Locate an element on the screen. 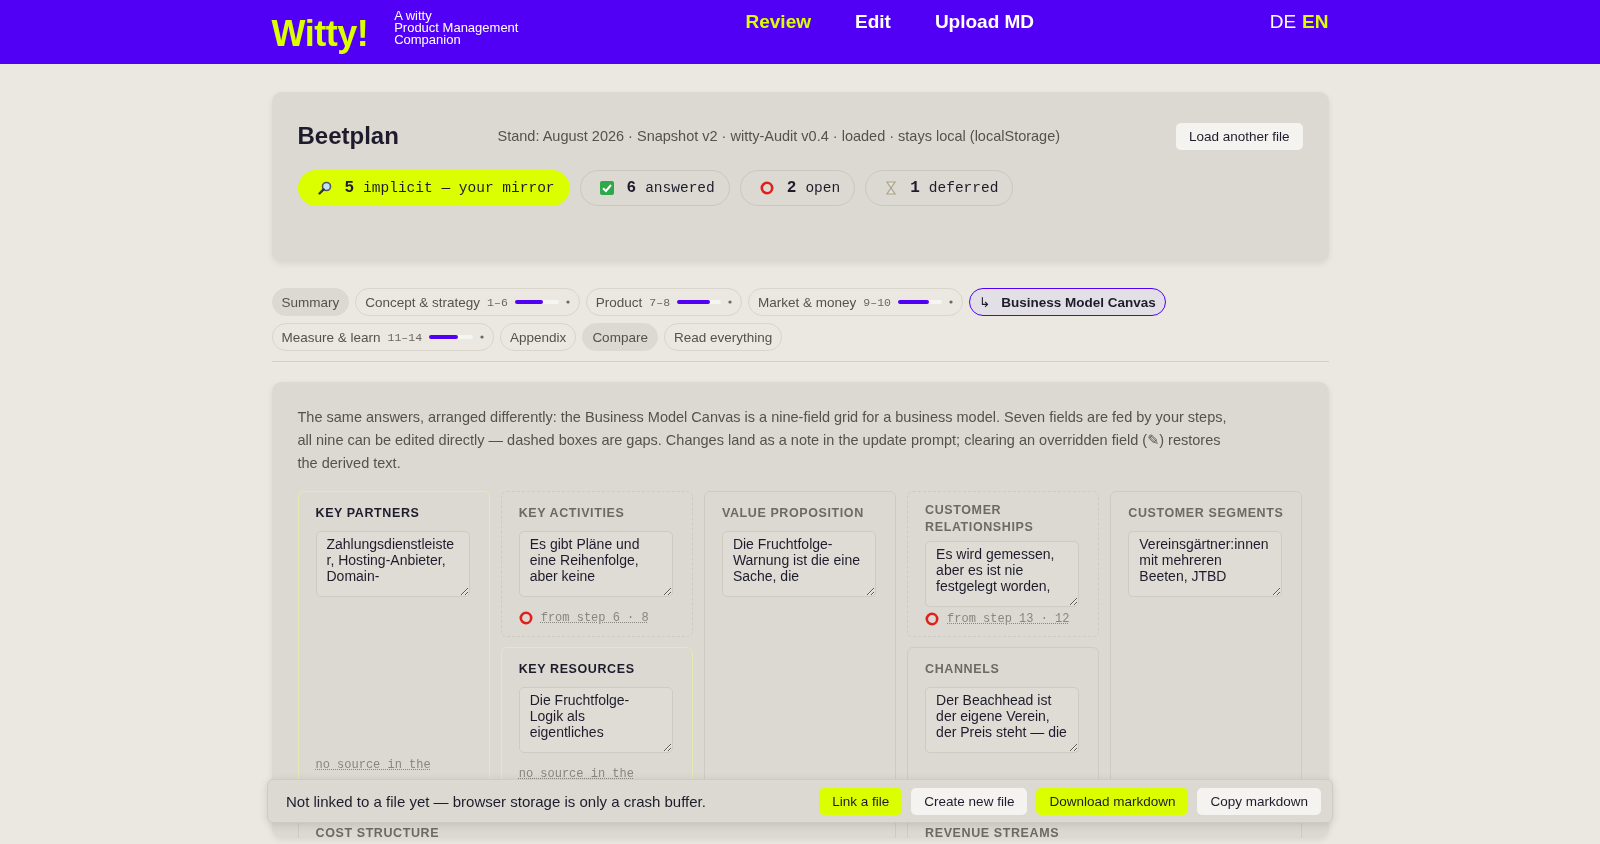  project-meta: Stand: August 2026 · Snapshot v2 · witty-Audit v0.4 · loaded · stays local (localStorage) is located at coordinates (779, 136).